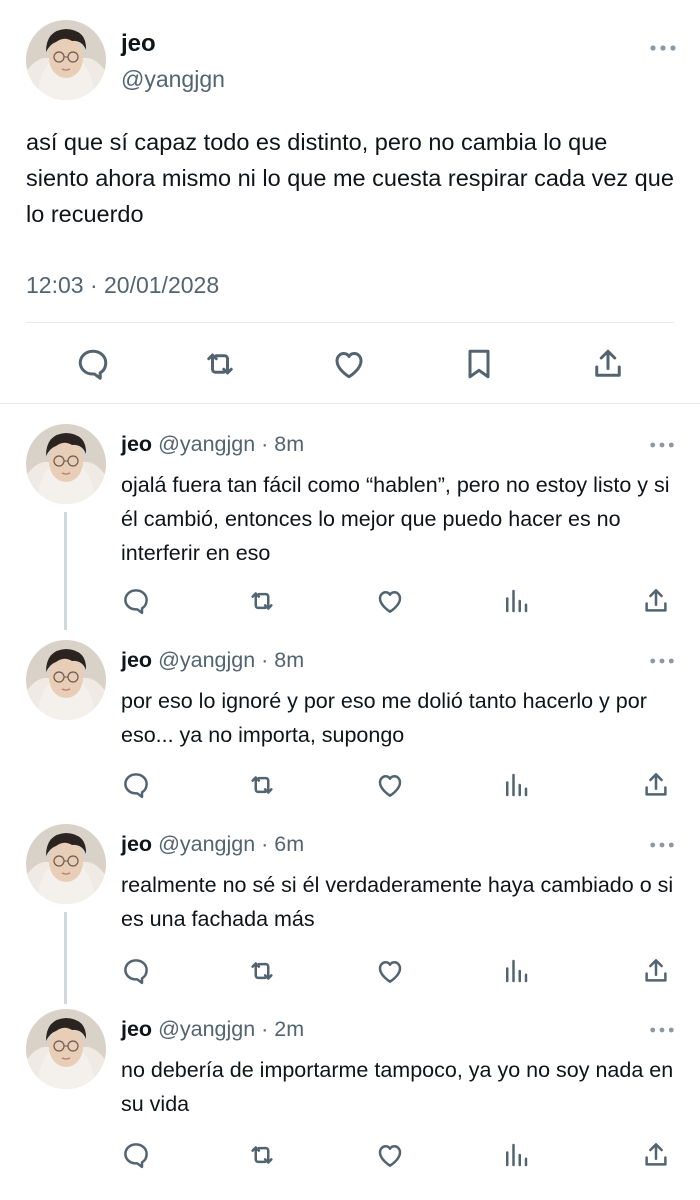 The height and width of the screenshot is (1200, 700). What do you see at coordinates (231, 844) in the screenshot?
I see `handle-and-time: @yangjgn · 6m` at bounding box center [231, 844].